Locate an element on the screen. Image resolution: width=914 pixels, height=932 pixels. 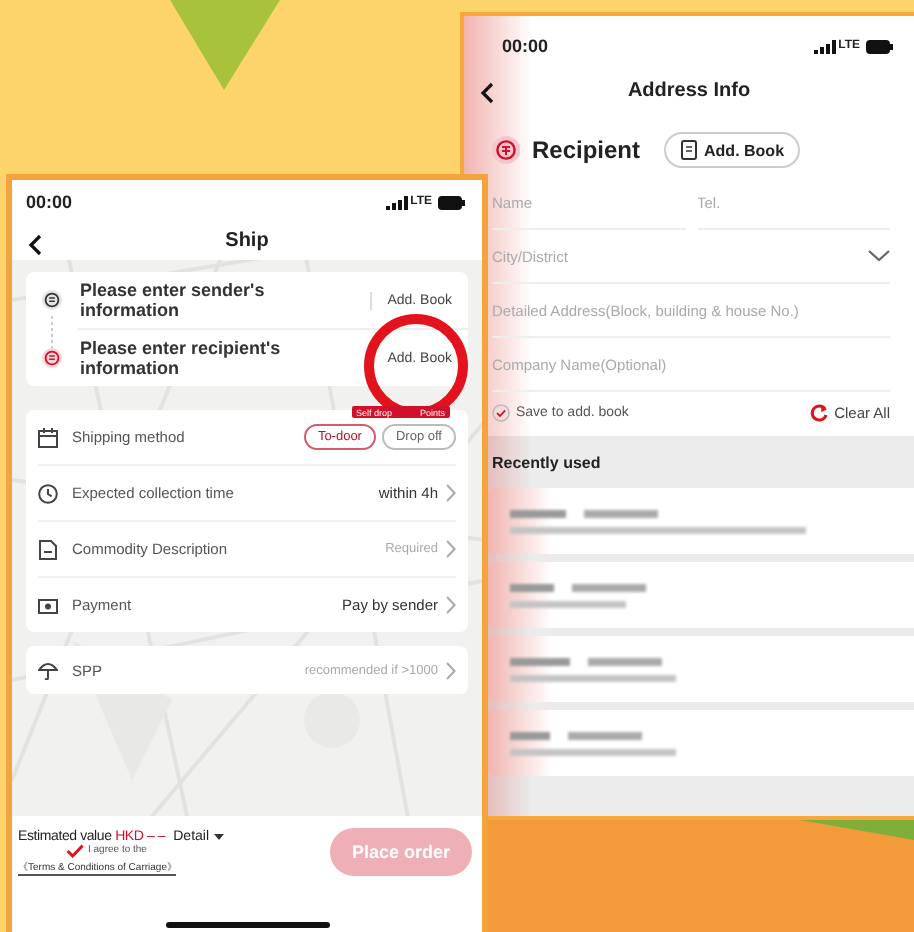
book-icon is located at coordinates (689, 150).